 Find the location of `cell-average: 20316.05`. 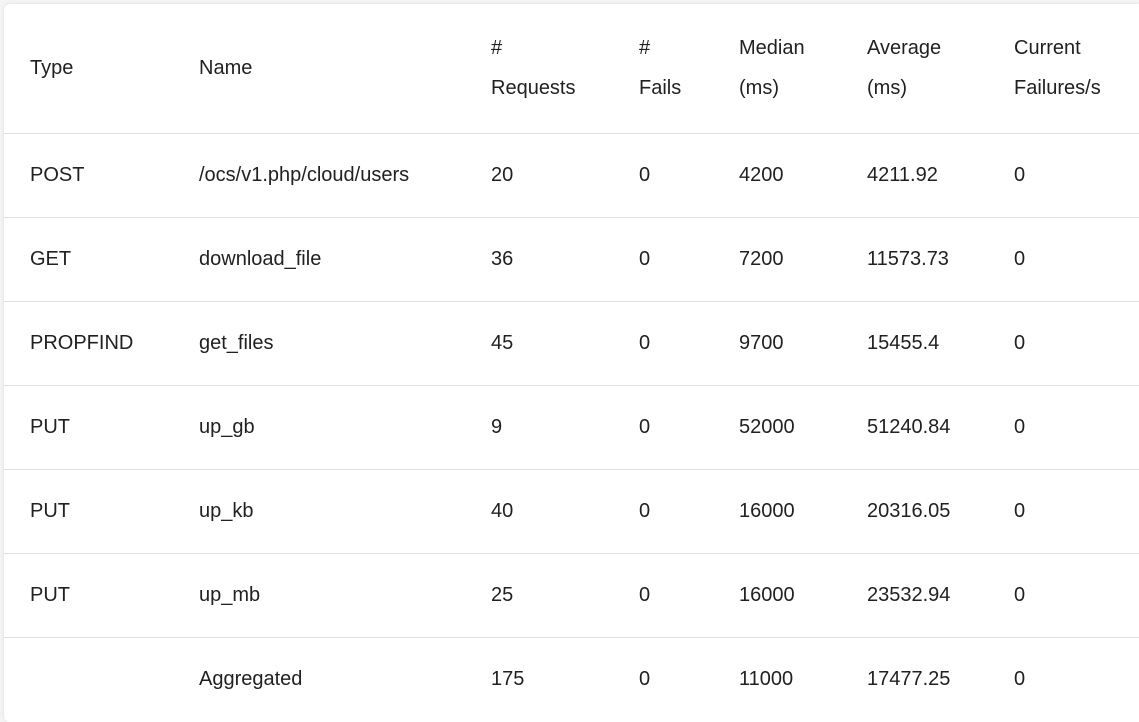

cell-average: 20316.05 is located at coordinates (914, 511).